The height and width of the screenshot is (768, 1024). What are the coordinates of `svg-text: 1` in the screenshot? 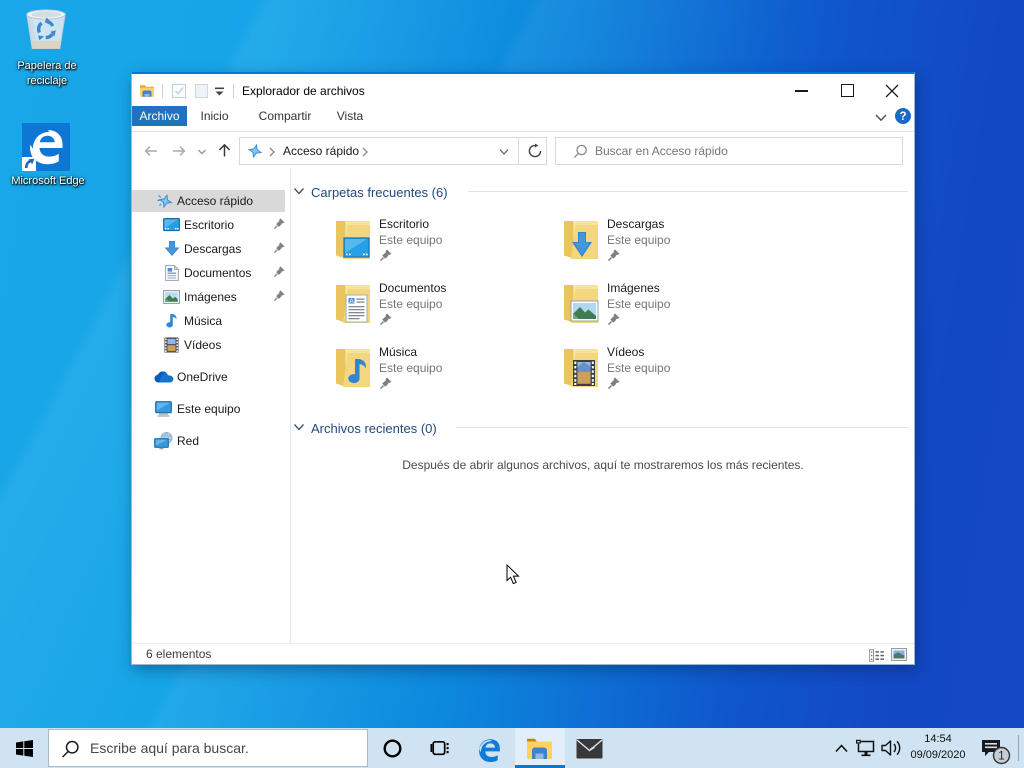 It's located at (1001, 757).